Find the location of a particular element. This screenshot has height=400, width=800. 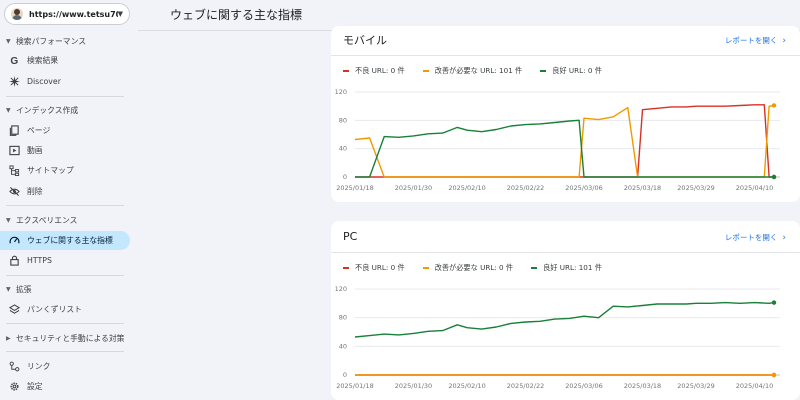

section-label: セキュリティと手動による対策 is located at coordinates (70, 338).